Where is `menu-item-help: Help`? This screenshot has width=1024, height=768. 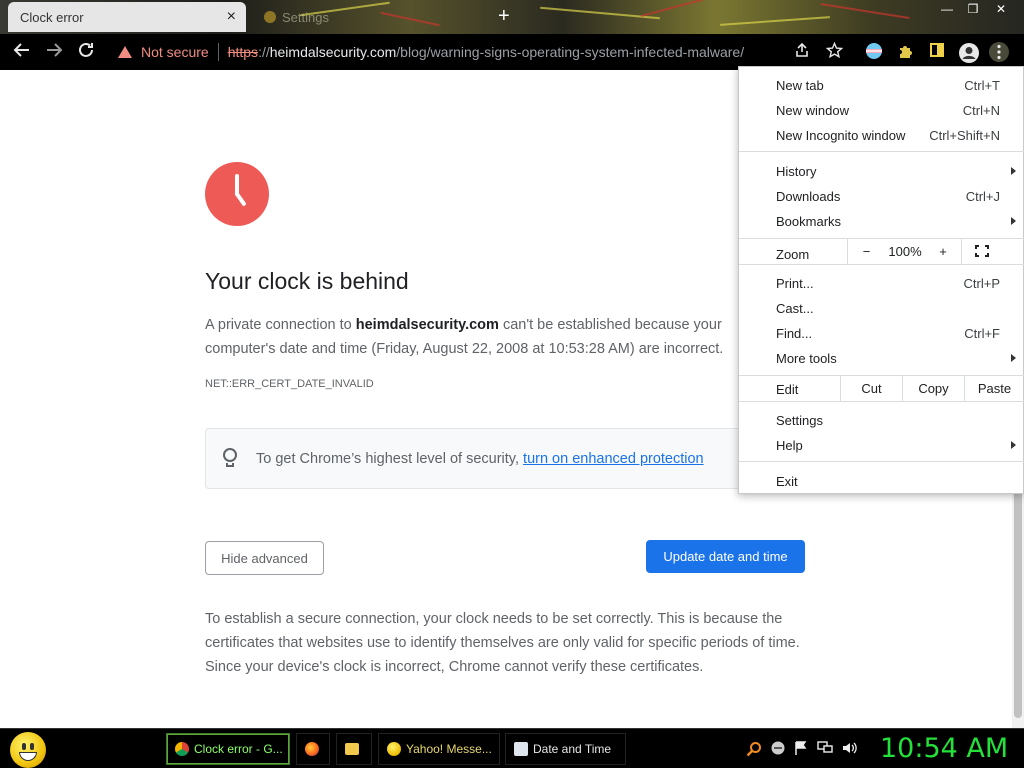 menu-item-help: Help is located at coordinates (881, 445).